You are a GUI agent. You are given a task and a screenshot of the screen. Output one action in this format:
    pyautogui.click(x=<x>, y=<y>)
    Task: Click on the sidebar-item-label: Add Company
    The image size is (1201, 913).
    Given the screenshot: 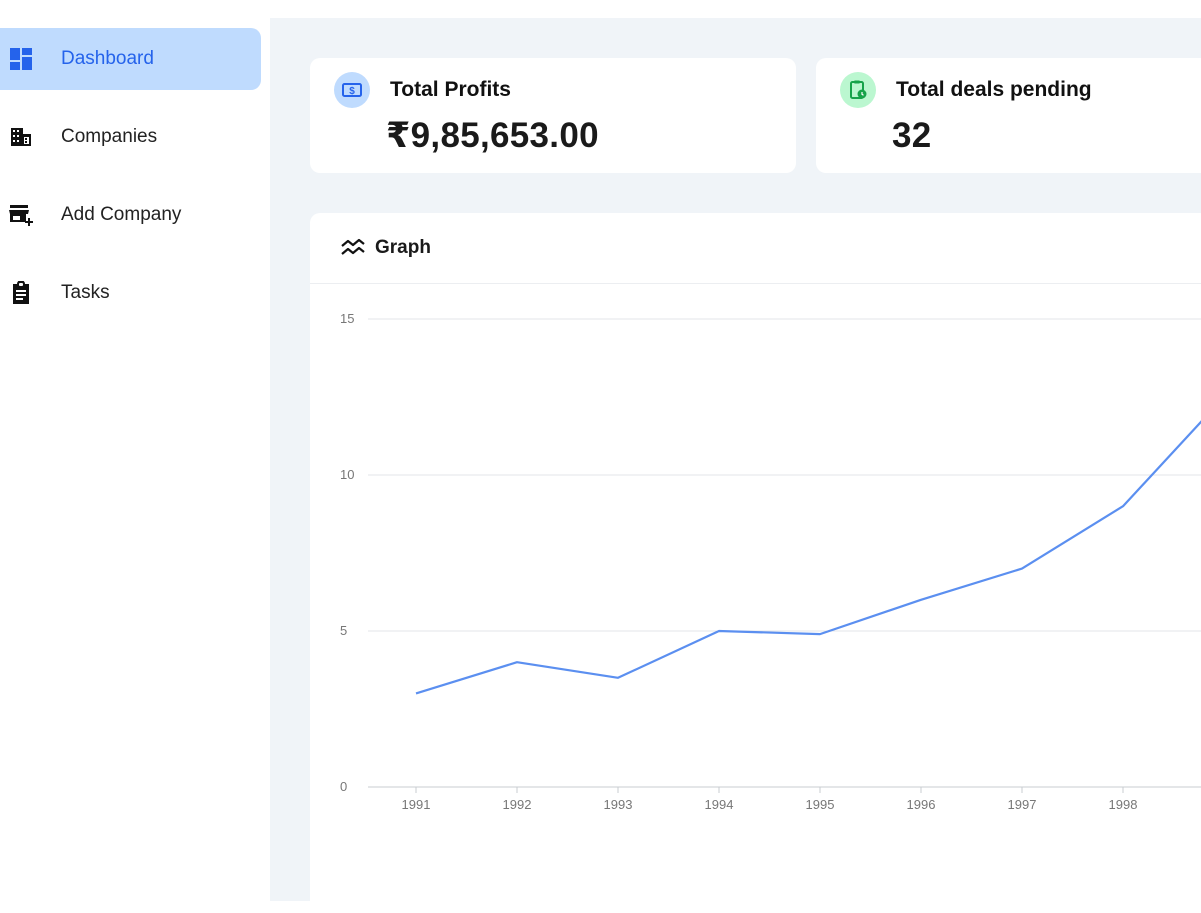 What is the action you would take?
    pyautogui.click(x=121, y=214)
    